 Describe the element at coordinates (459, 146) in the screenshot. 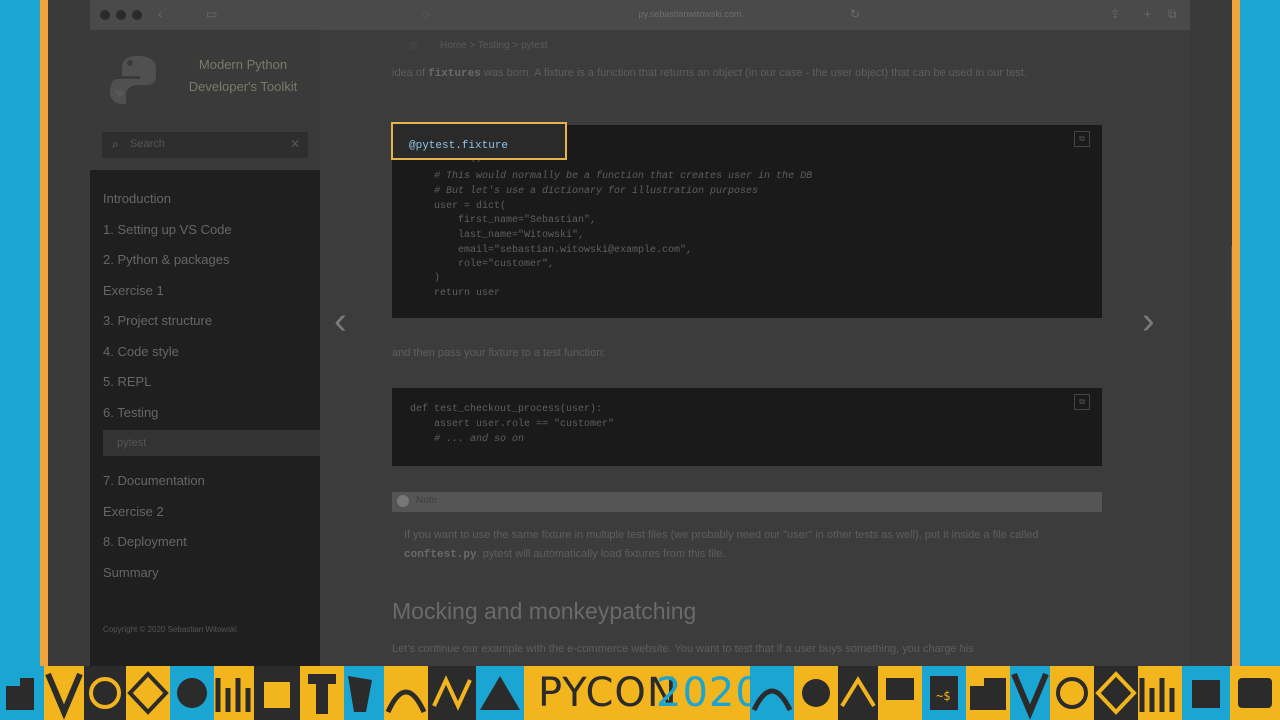

I see `decorator-text: @pytest.fixture` at that location.